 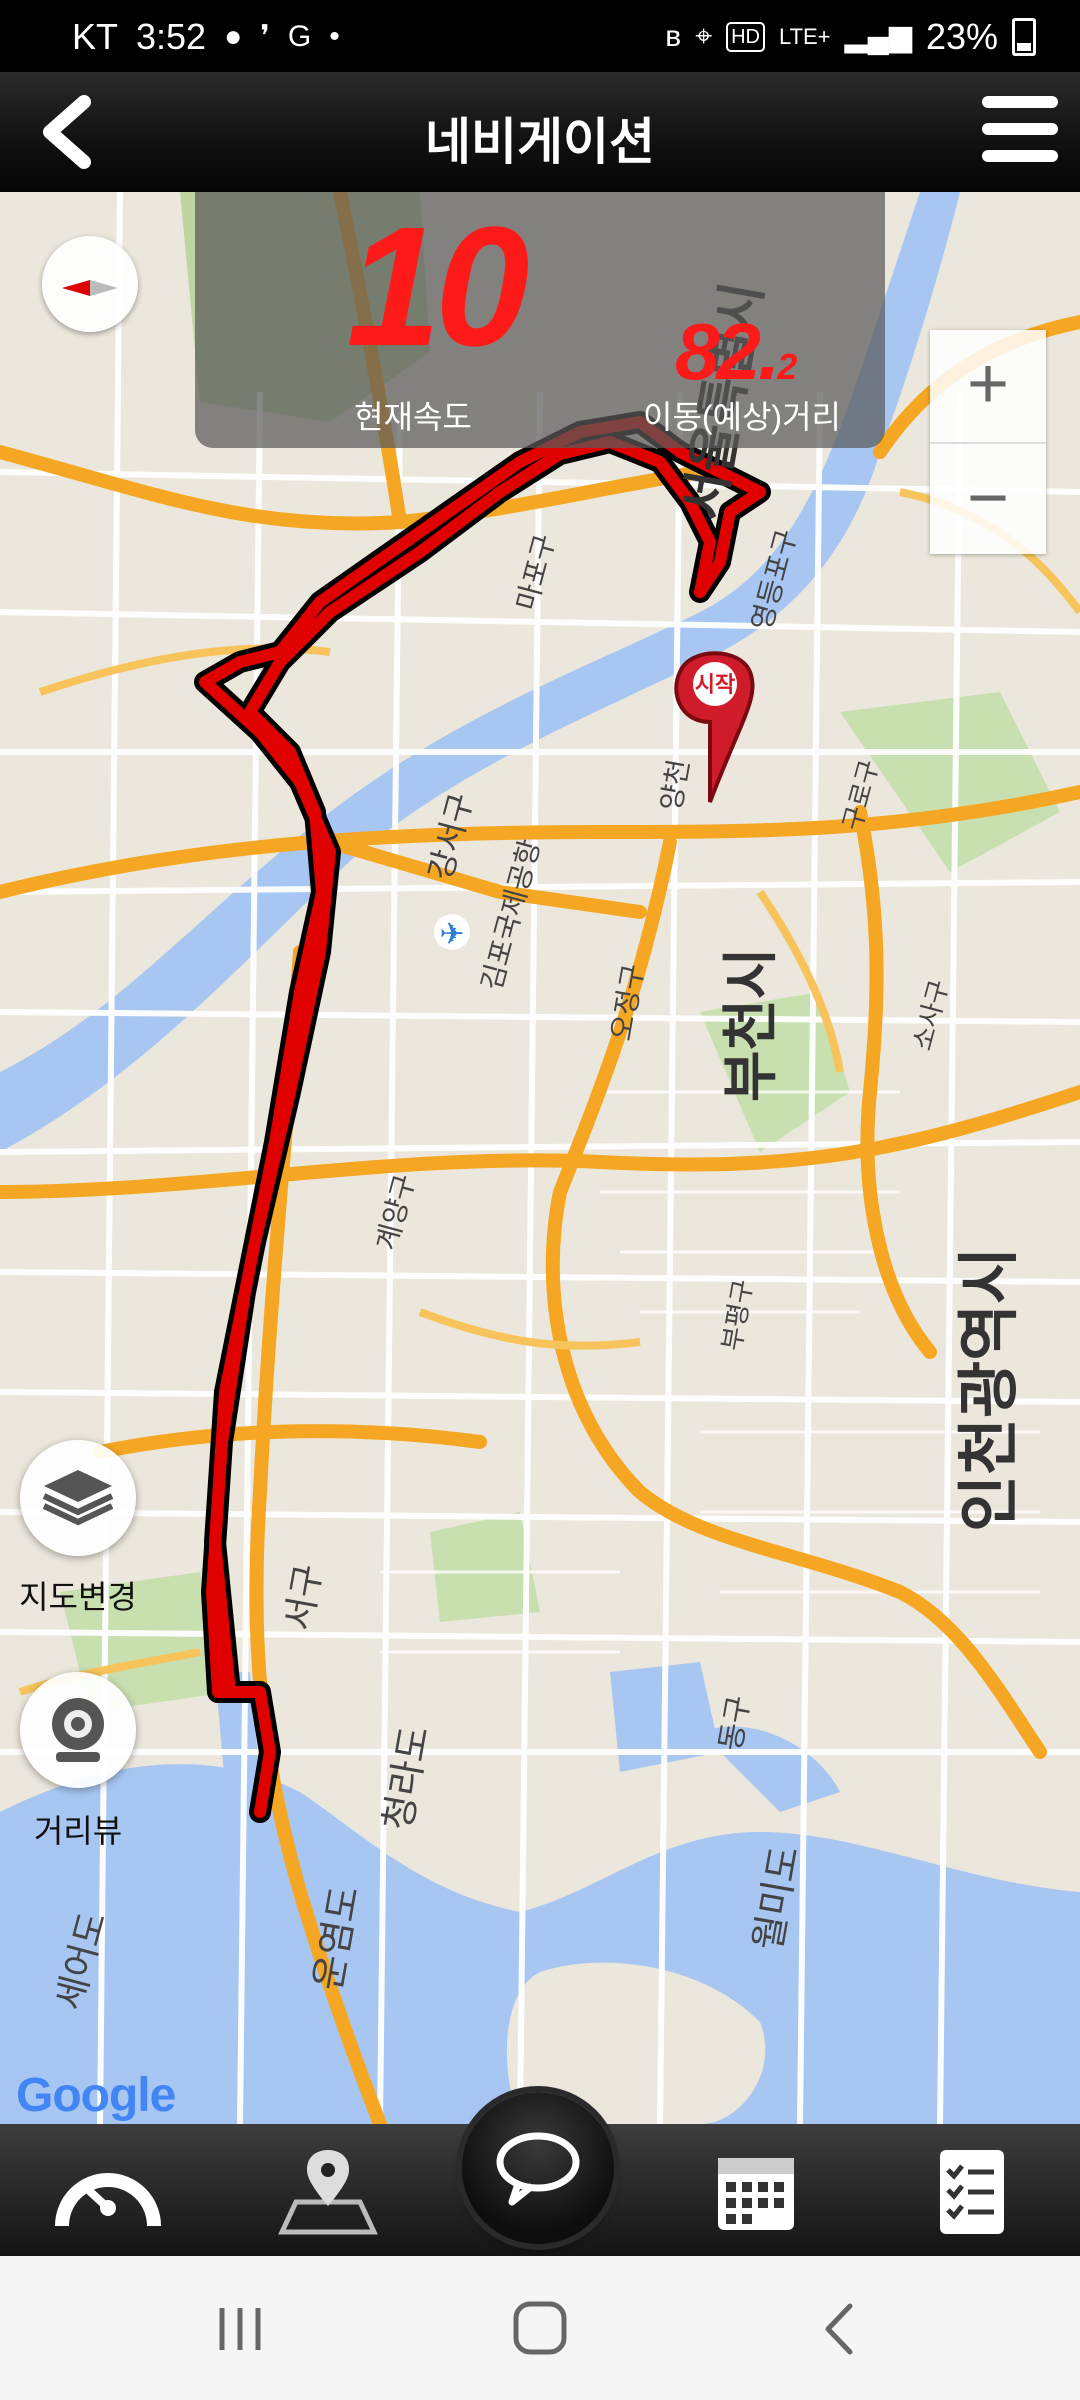 What do you see at coordinates (745, 37) in the screenshot?
I see `hd-icon: HD` at bounding box center [745, 37].